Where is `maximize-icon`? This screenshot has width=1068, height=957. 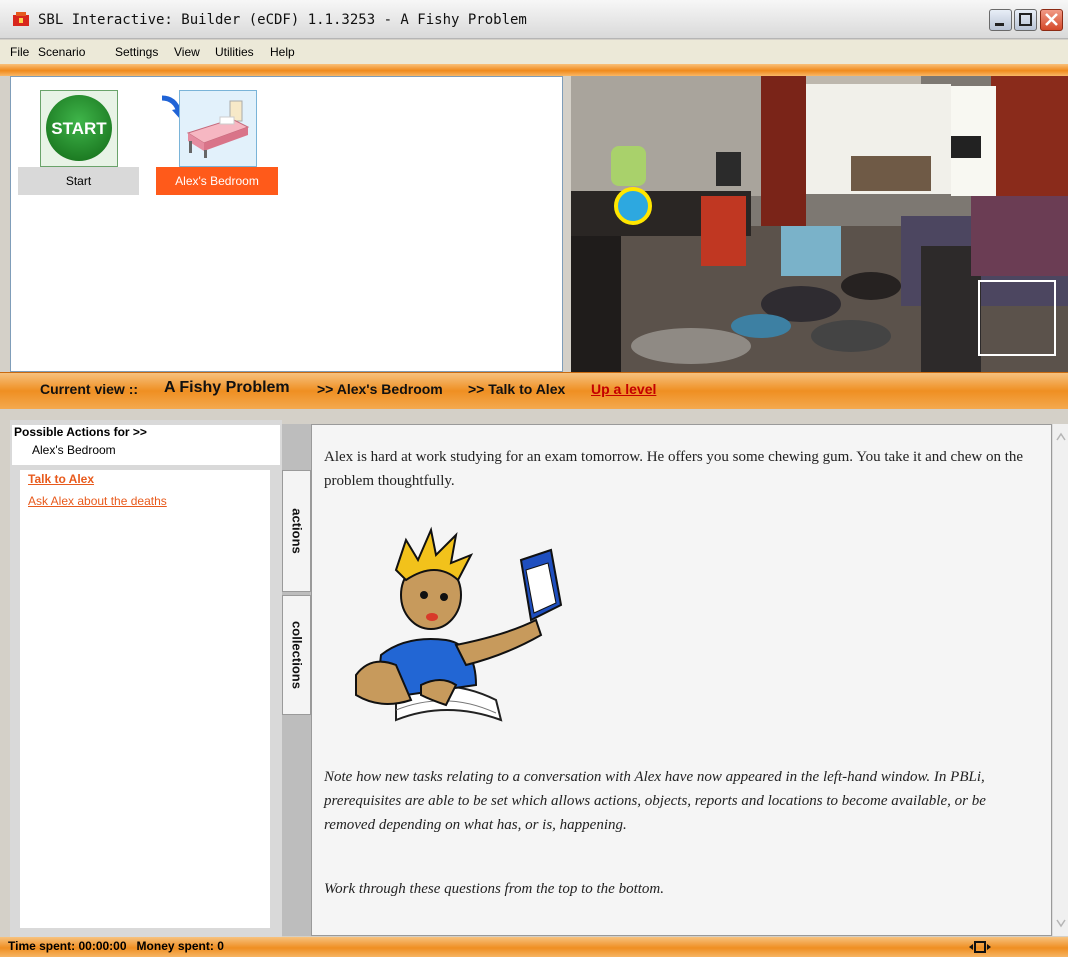
maximize-icon is located at coordinates (1025, 19).